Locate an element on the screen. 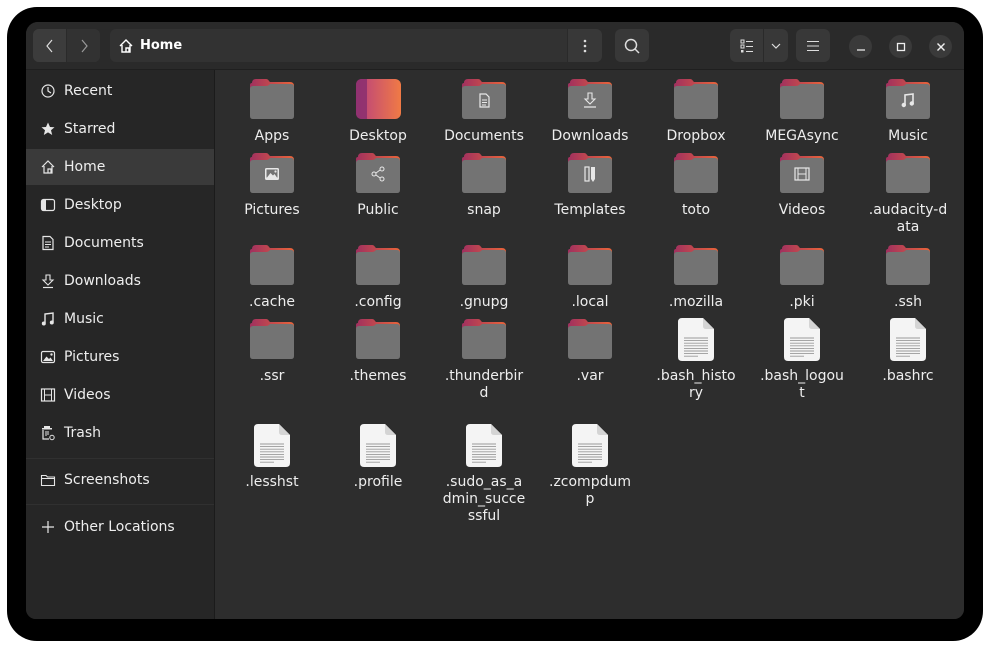 Image resolution: width=990 pixels, height=648 pixels. item-label: .local is located at coordinates (590, 302).